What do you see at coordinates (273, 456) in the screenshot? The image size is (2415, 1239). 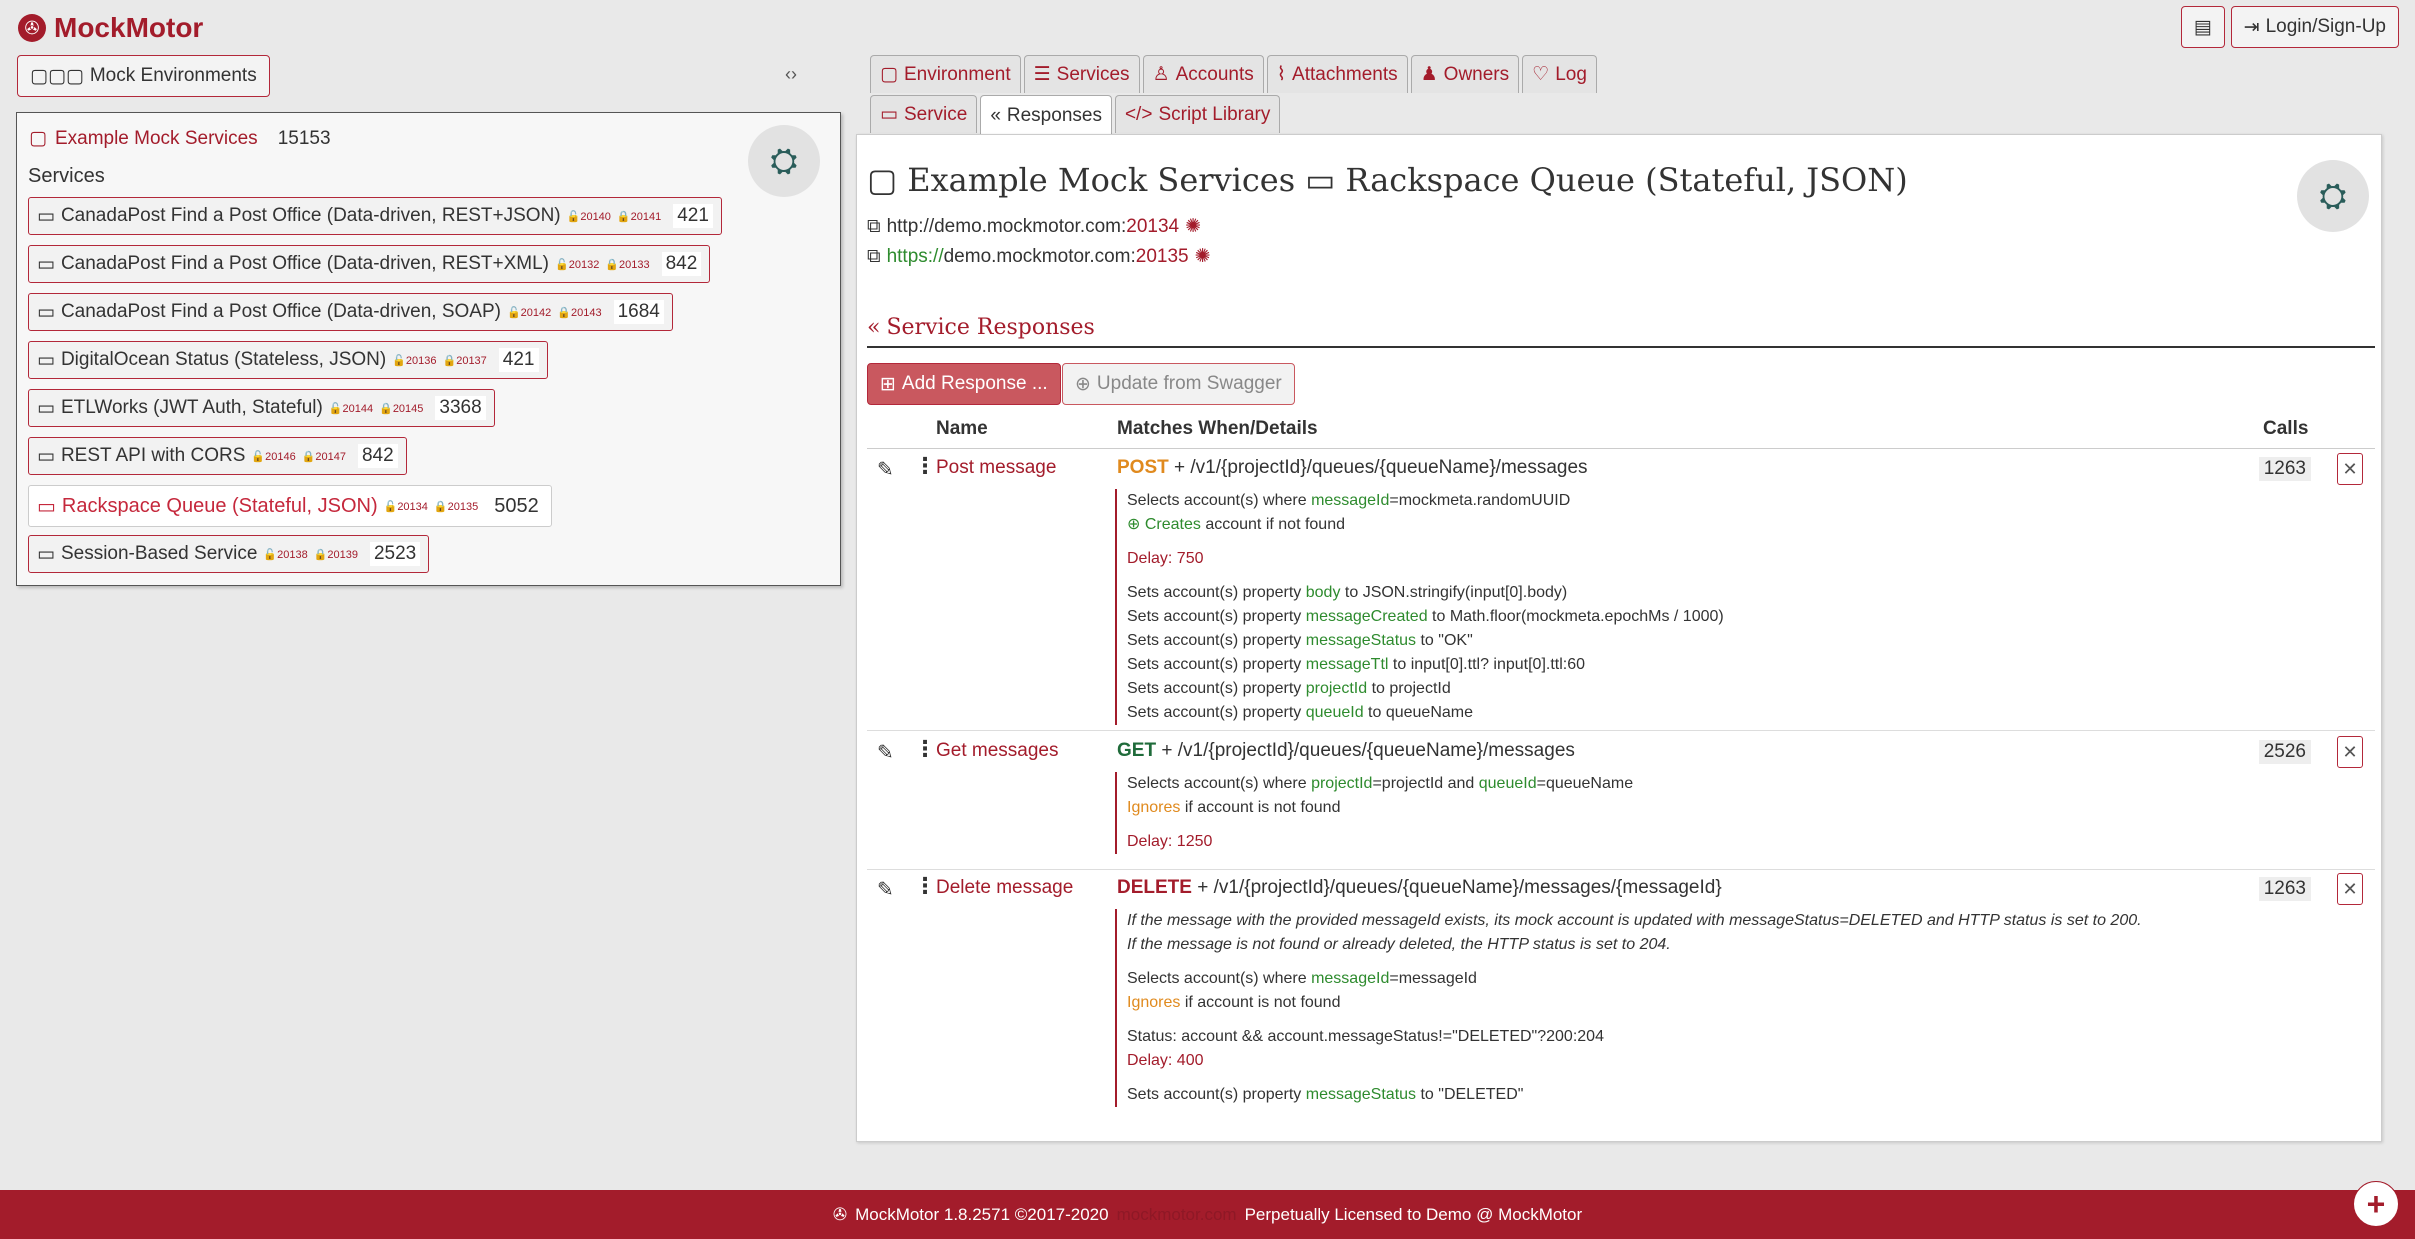 I see `http-port: 🔓20146` at bounding box center [273, 456].